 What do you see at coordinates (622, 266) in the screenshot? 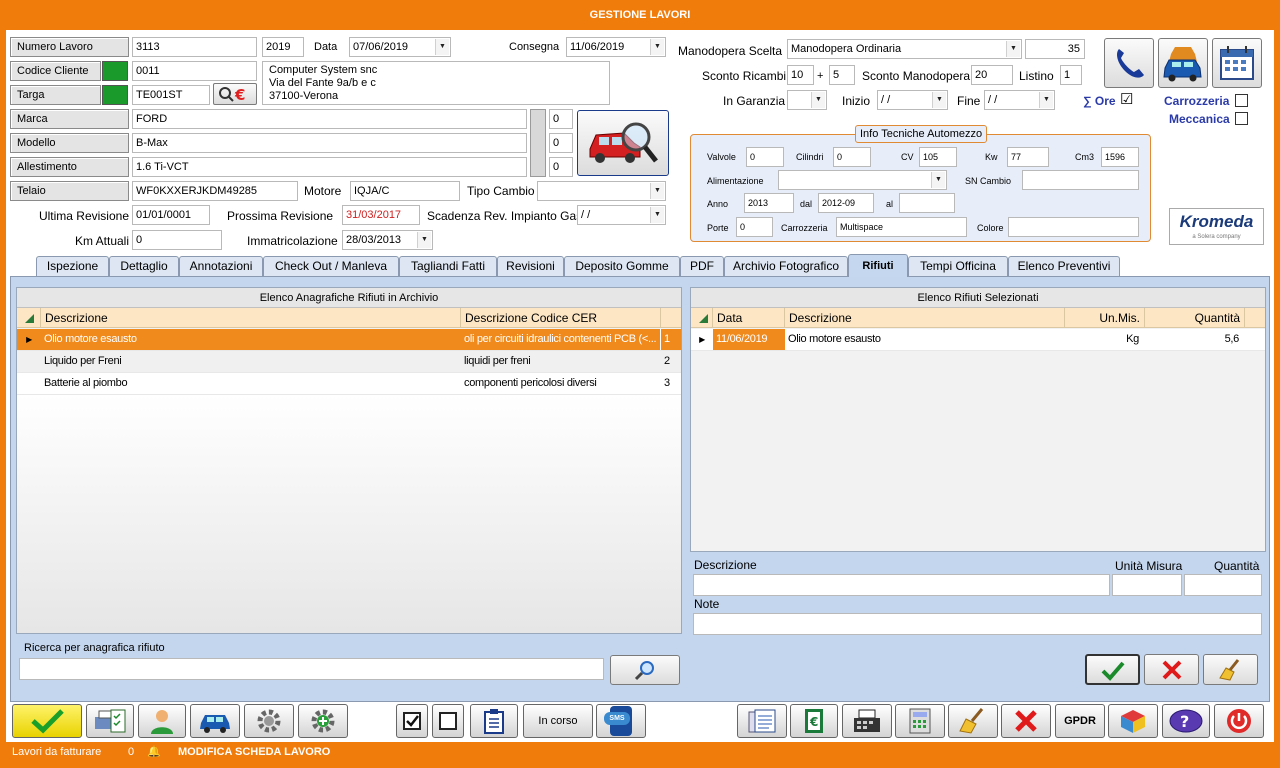
I see `tab-deposito-gomme: Deposito Gomme` at bounding box center [622, 266].